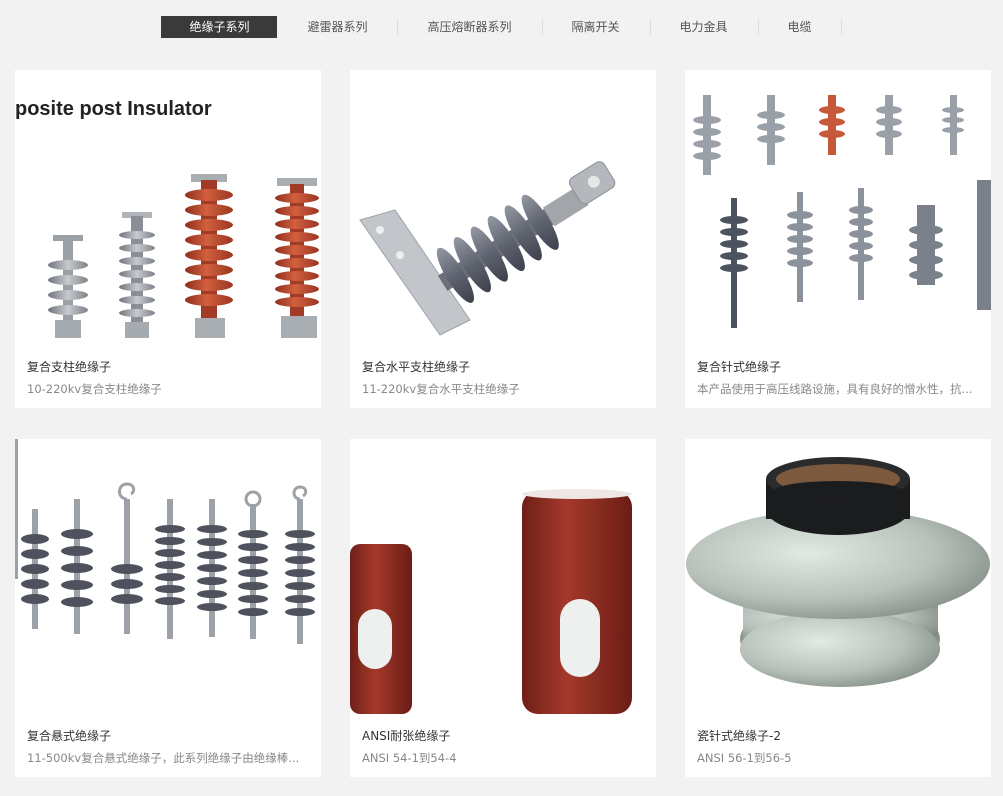  I want to click on tab-insulators: 绝缘子系列, so click(219, 27).